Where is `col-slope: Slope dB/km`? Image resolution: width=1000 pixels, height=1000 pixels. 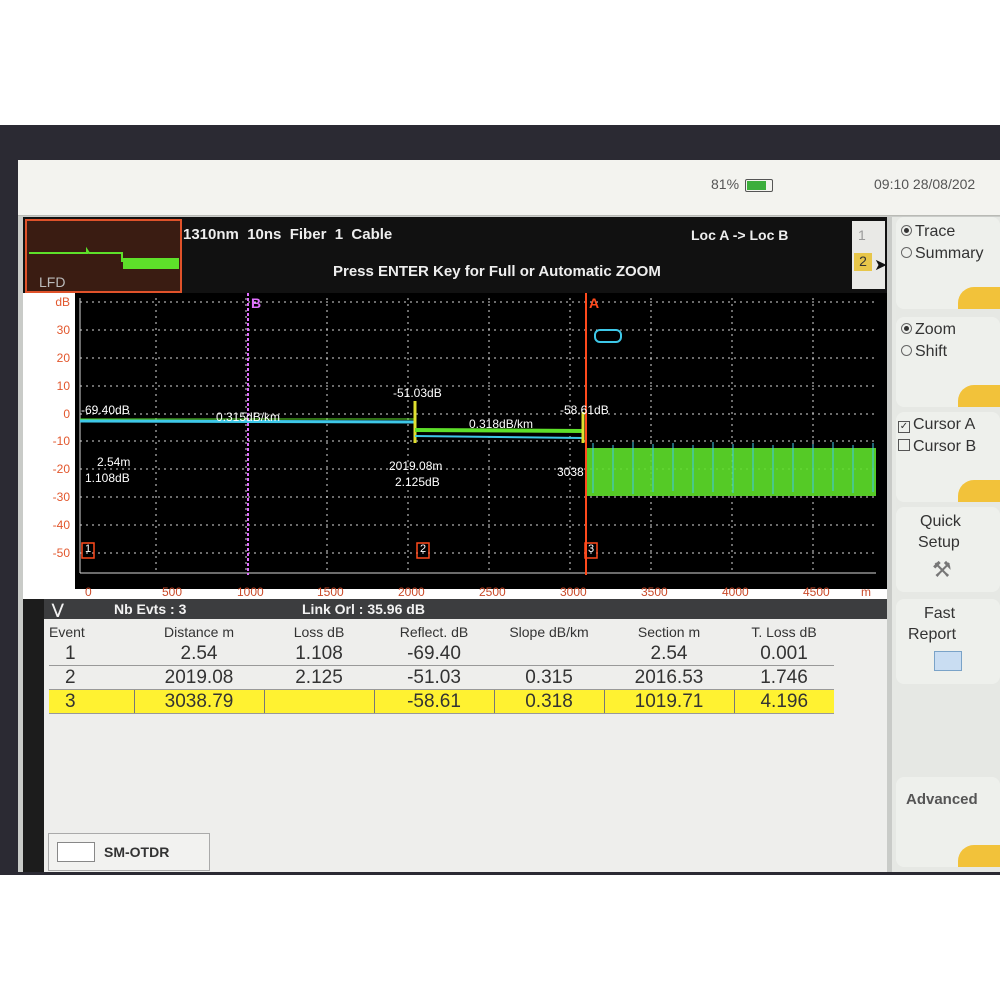 col-slope: Slope dB/km is located at coordinates (549, 632).